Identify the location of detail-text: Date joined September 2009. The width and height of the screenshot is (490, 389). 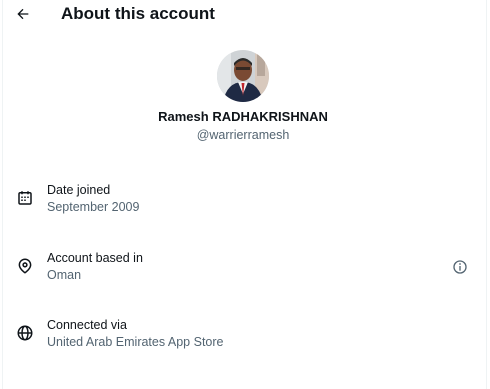
(93, 198).